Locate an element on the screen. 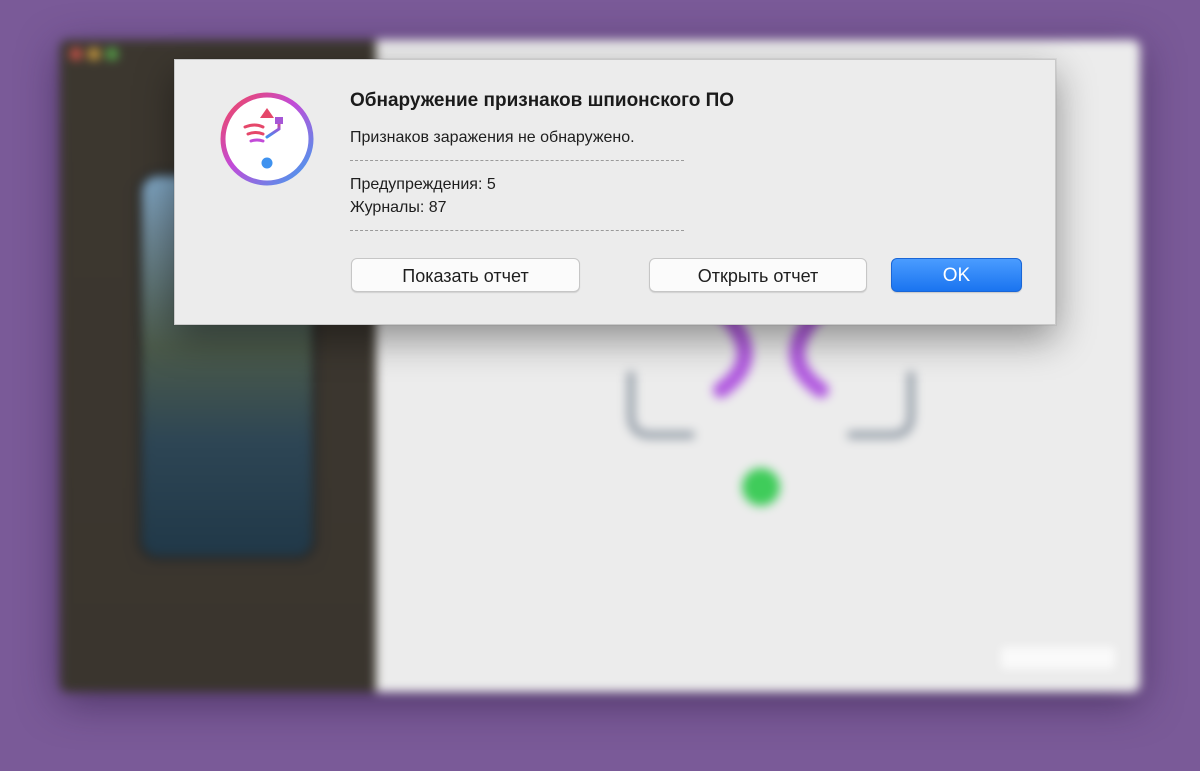 This screenshot has width=1200, height=771. close-window-icon is located at coordinates (76, 54).